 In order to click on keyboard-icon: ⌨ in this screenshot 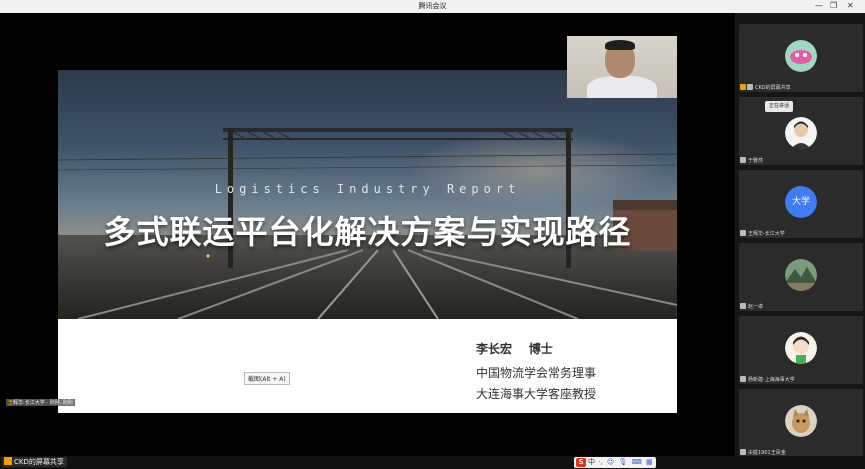, I will do `click(637, 462)`.